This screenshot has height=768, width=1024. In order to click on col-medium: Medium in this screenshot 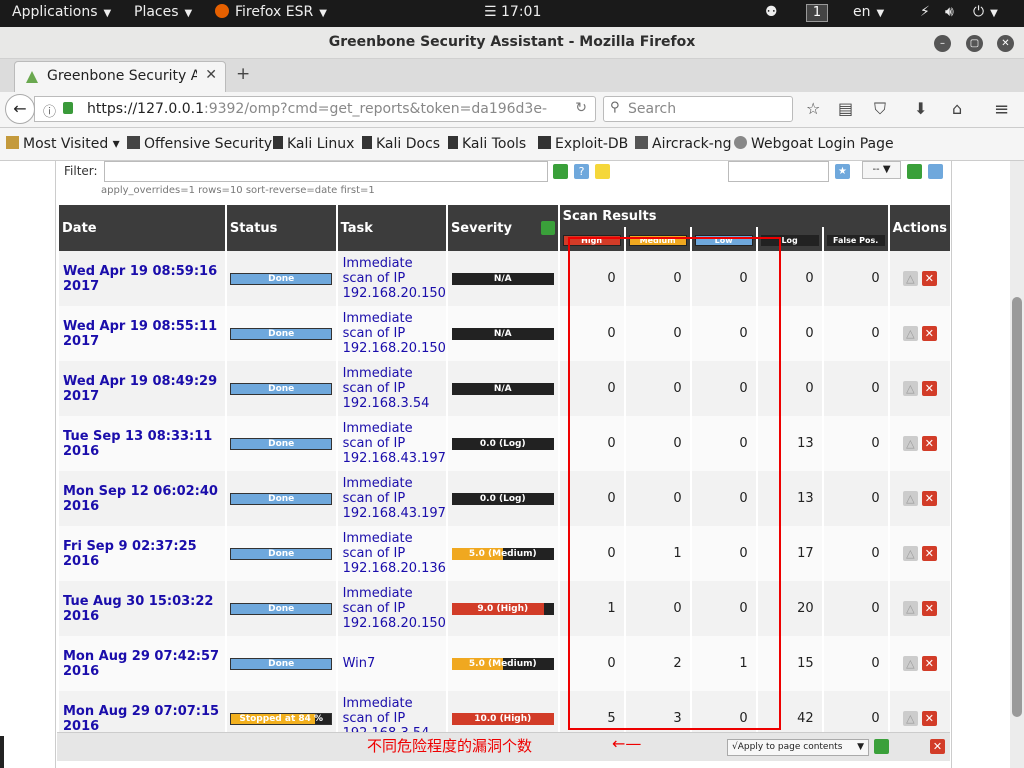, I will do `click(657, 239)`.